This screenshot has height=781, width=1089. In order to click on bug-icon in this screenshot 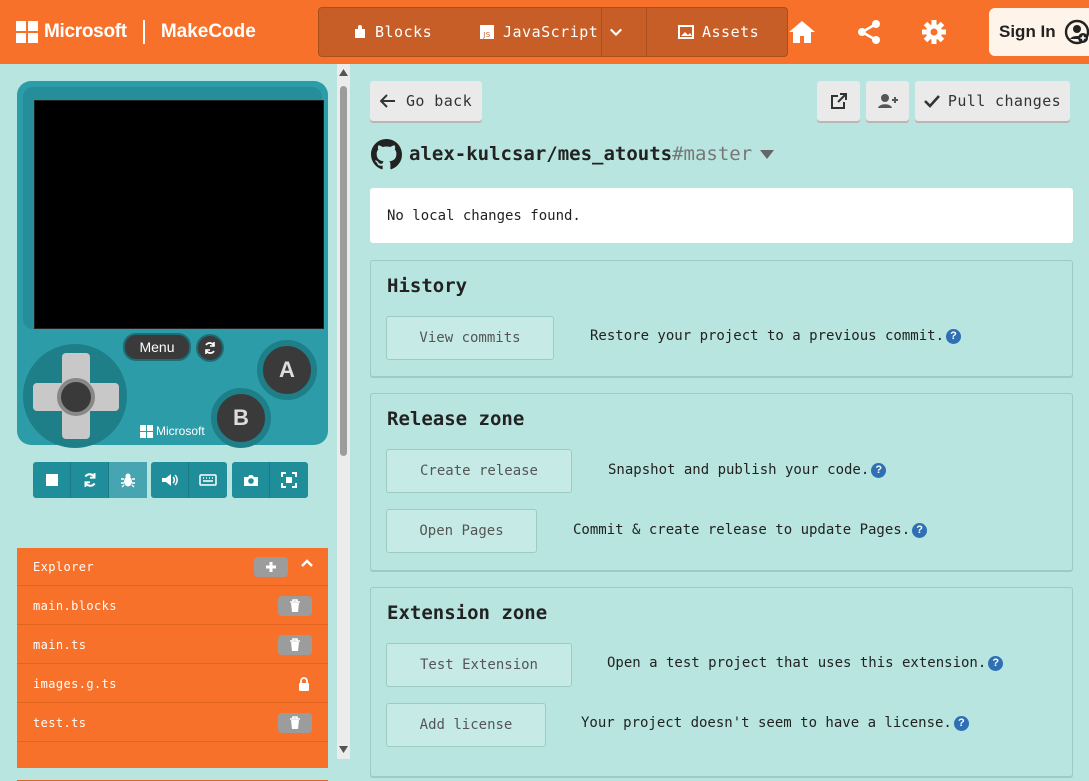, I will do `click(128, 480)`.